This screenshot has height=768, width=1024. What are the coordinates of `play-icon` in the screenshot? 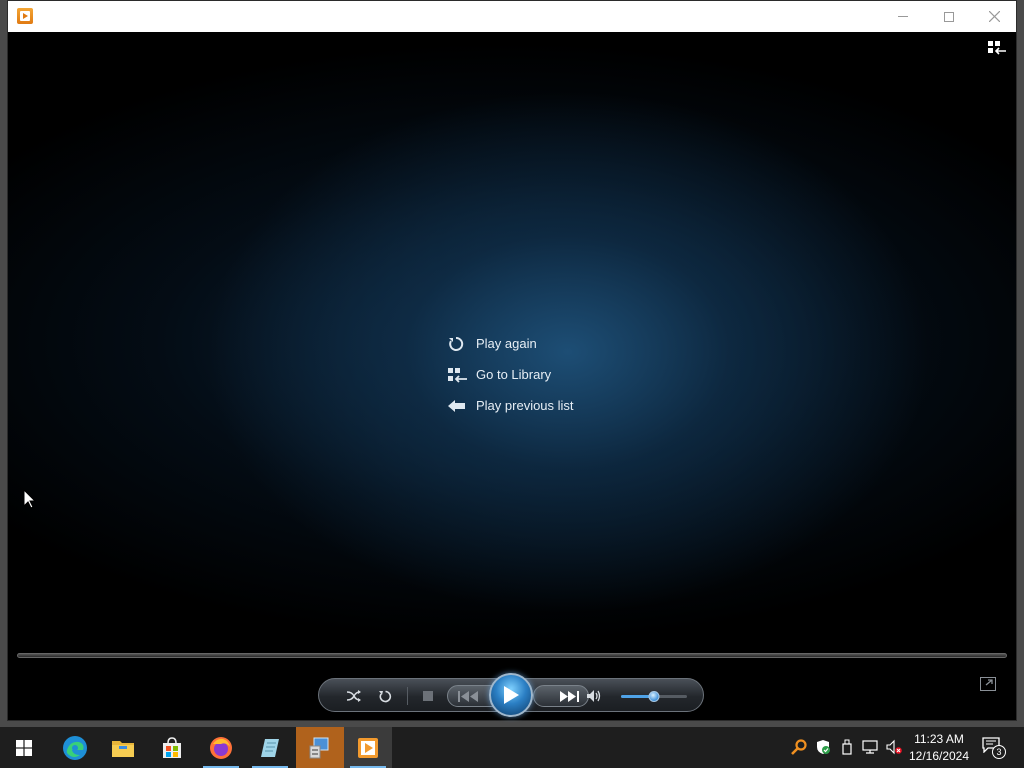 It's located at (511, 695).